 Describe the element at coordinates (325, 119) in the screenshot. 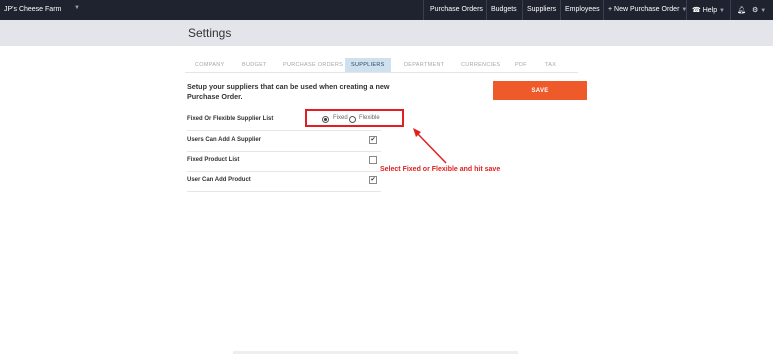

I see `fixed-radio` at that location.